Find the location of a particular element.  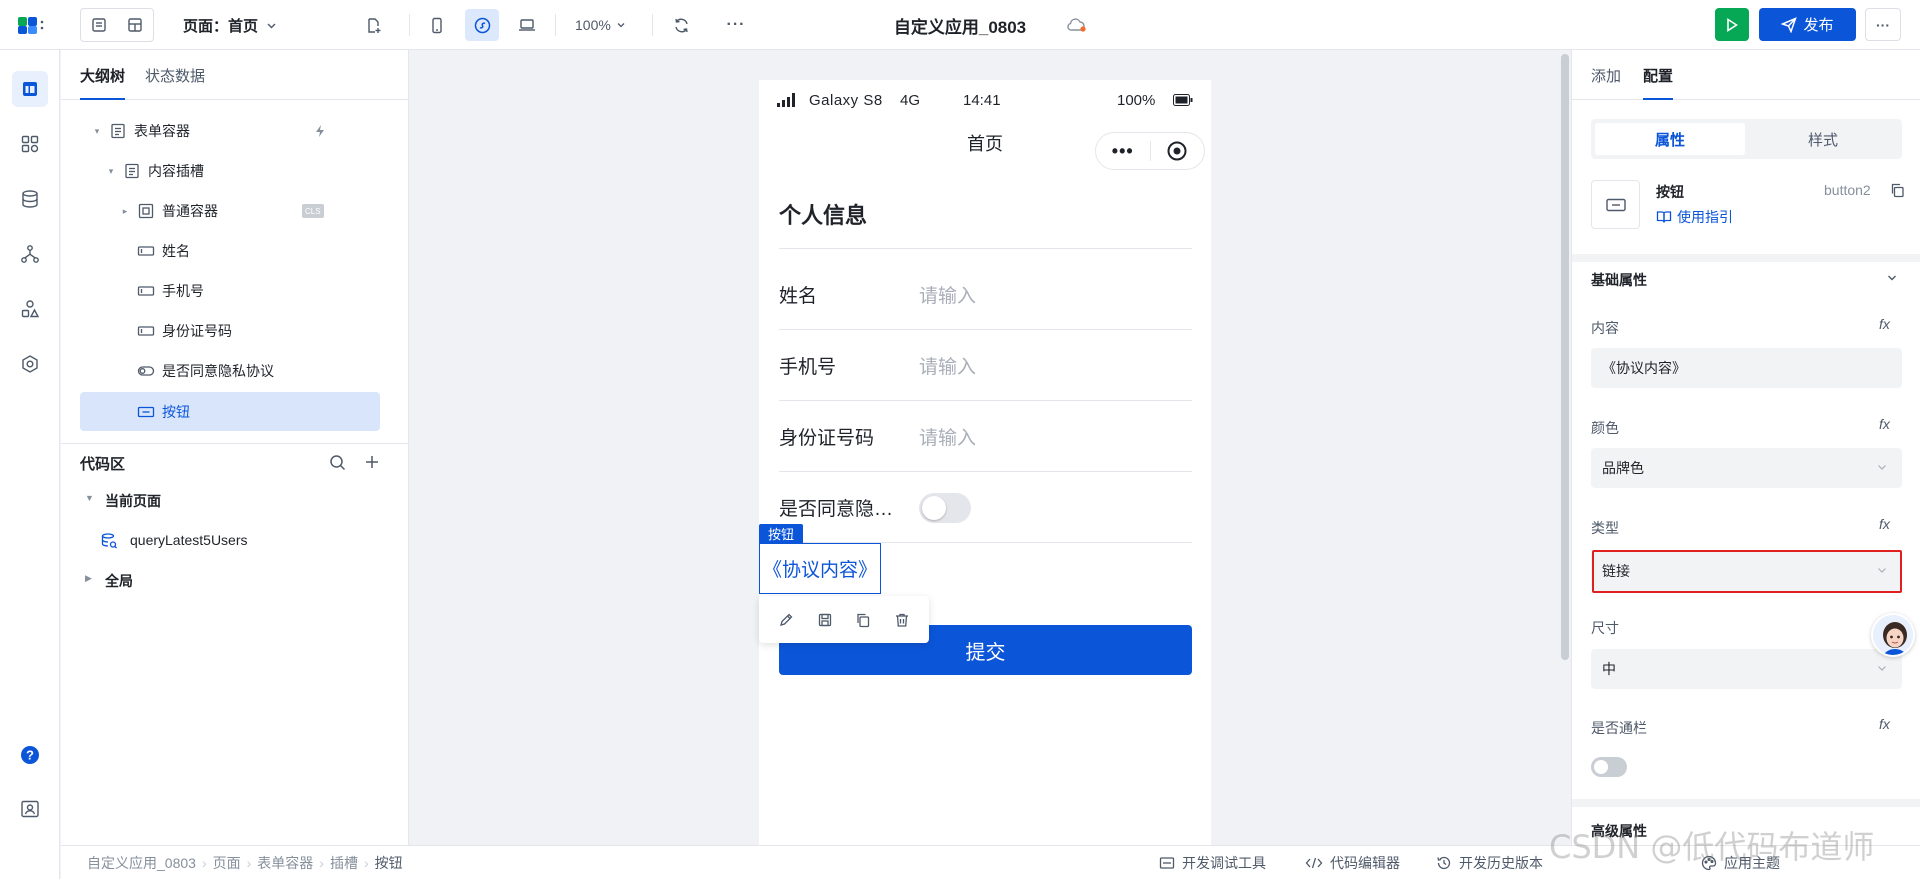

button-icon is located at coordinates (146, 412).